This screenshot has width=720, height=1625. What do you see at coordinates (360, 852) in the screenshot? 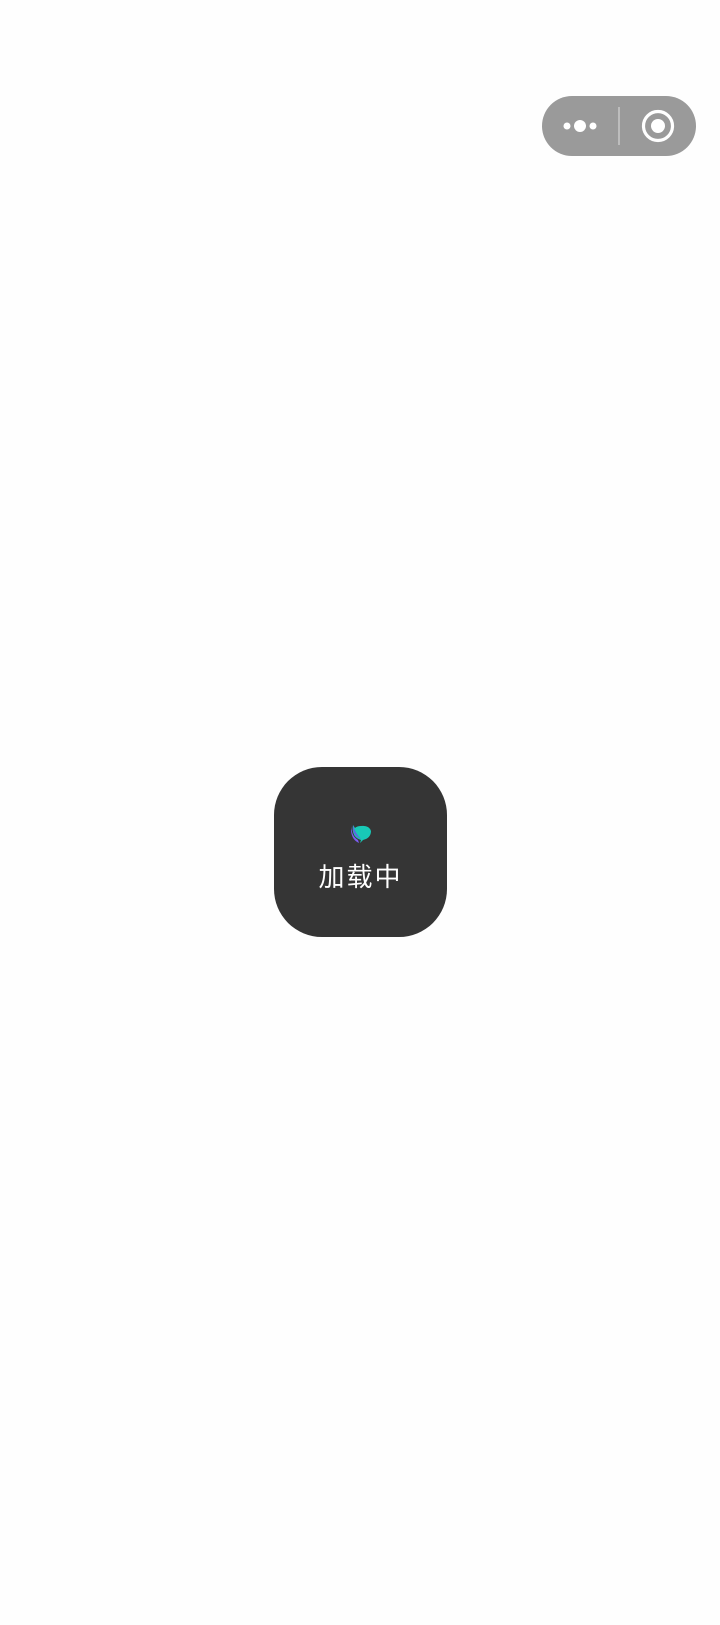
I see `loading-toast: 加载中` at bounding box center [360, 852].